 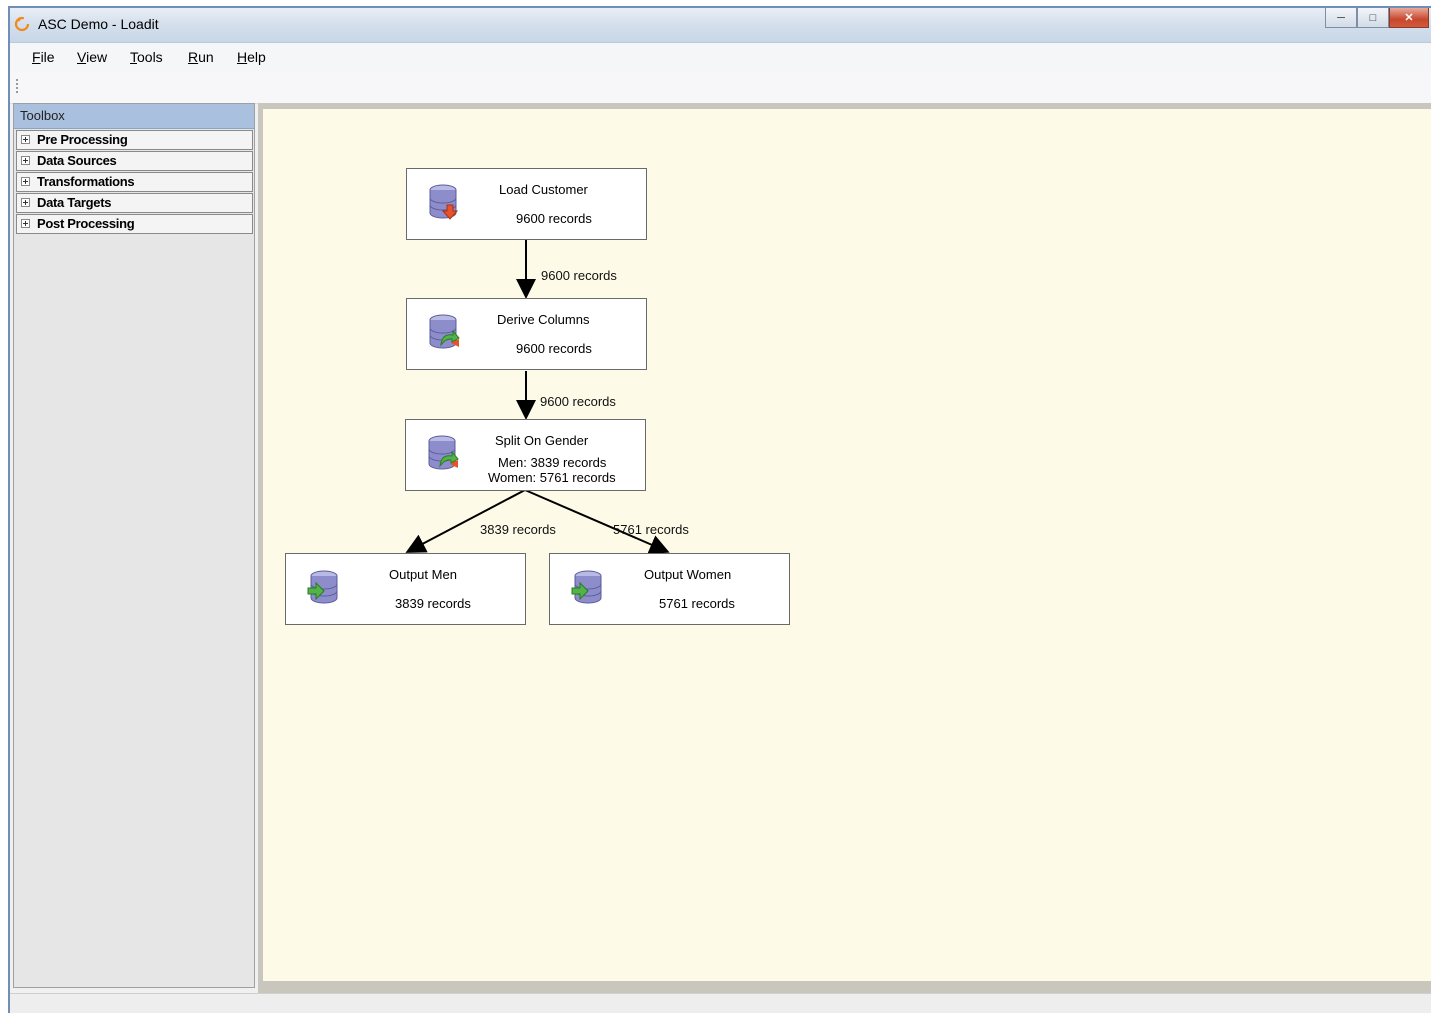 What do you see at coordinates (720, 25) in the screenshot?
I see `title-bar: ASC Demo - Loadit ─ □ ✕` at bounding box center [720, 25].